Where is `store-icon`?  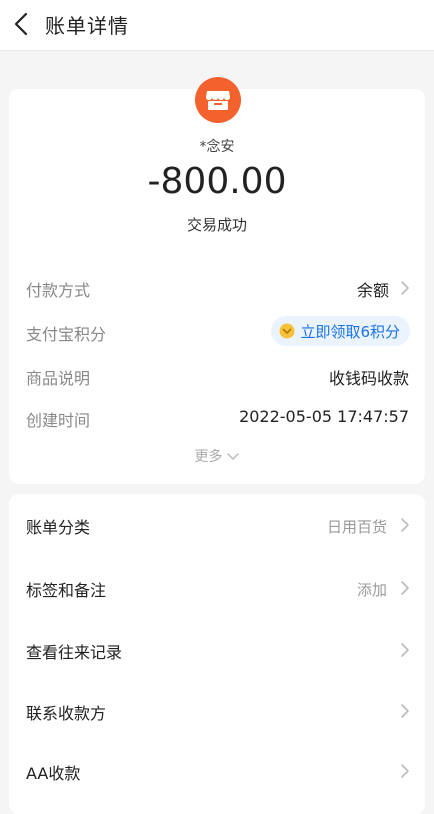 store-icon is located at coordinates (218, 100).